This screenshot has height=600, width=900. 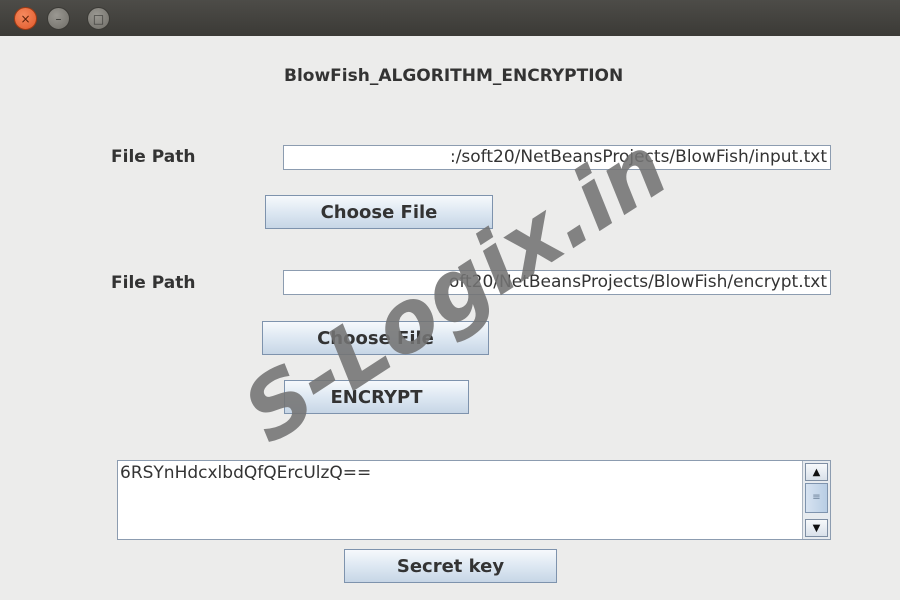 I want to click on maximize-window-button: □, so click(x=98, y=18).